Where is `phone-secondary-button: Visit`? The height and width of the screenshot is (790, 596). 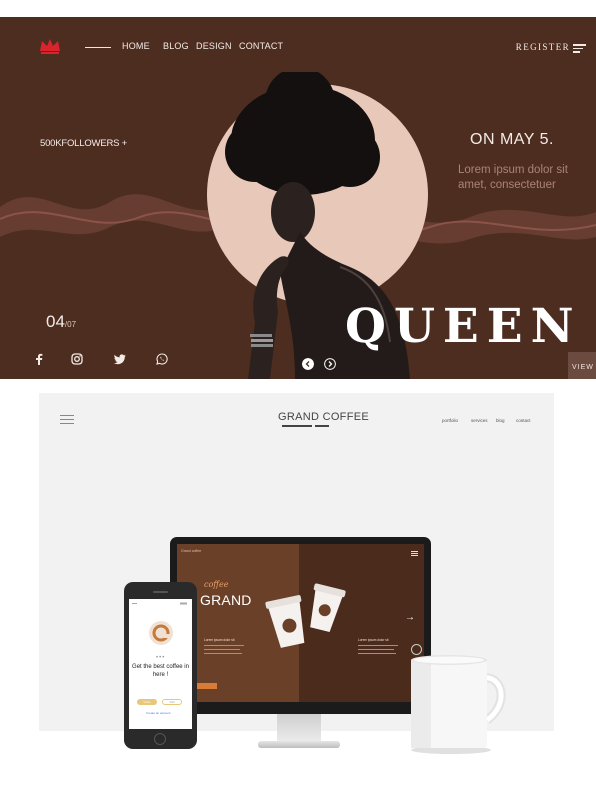 phone-secondary-button: Visit is located at coordinates (172, 702).